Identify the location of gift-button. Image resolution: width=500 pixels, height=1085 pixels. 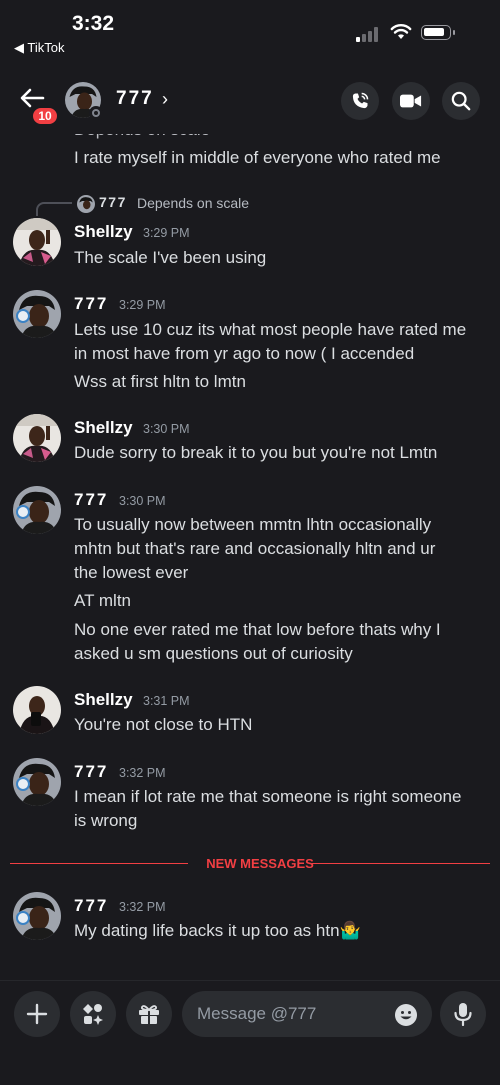
(149, 1014).